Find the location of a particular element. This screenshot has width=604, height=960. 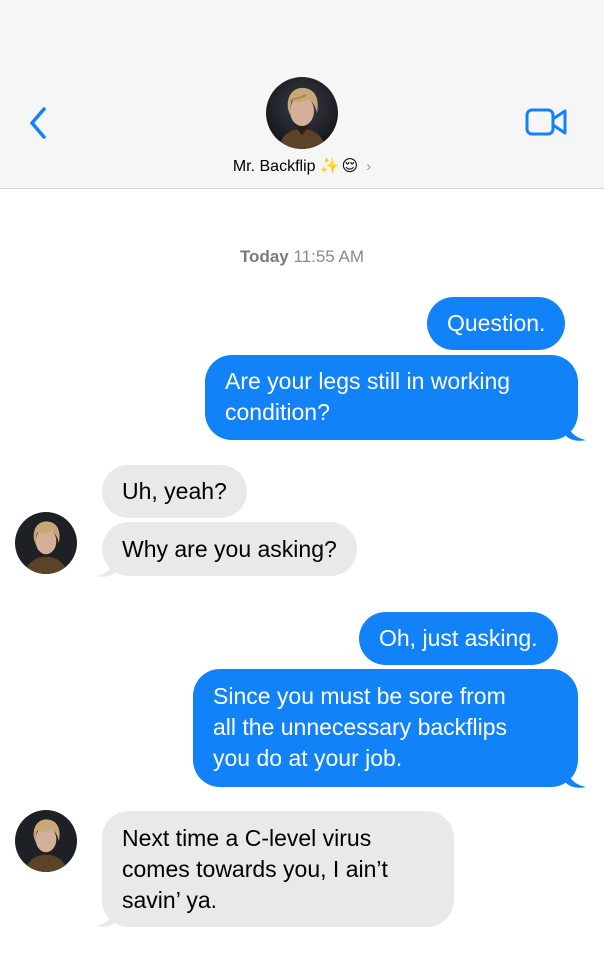

thread-timestamp: Today 11:55 AM is located at coordinates (302, 257).